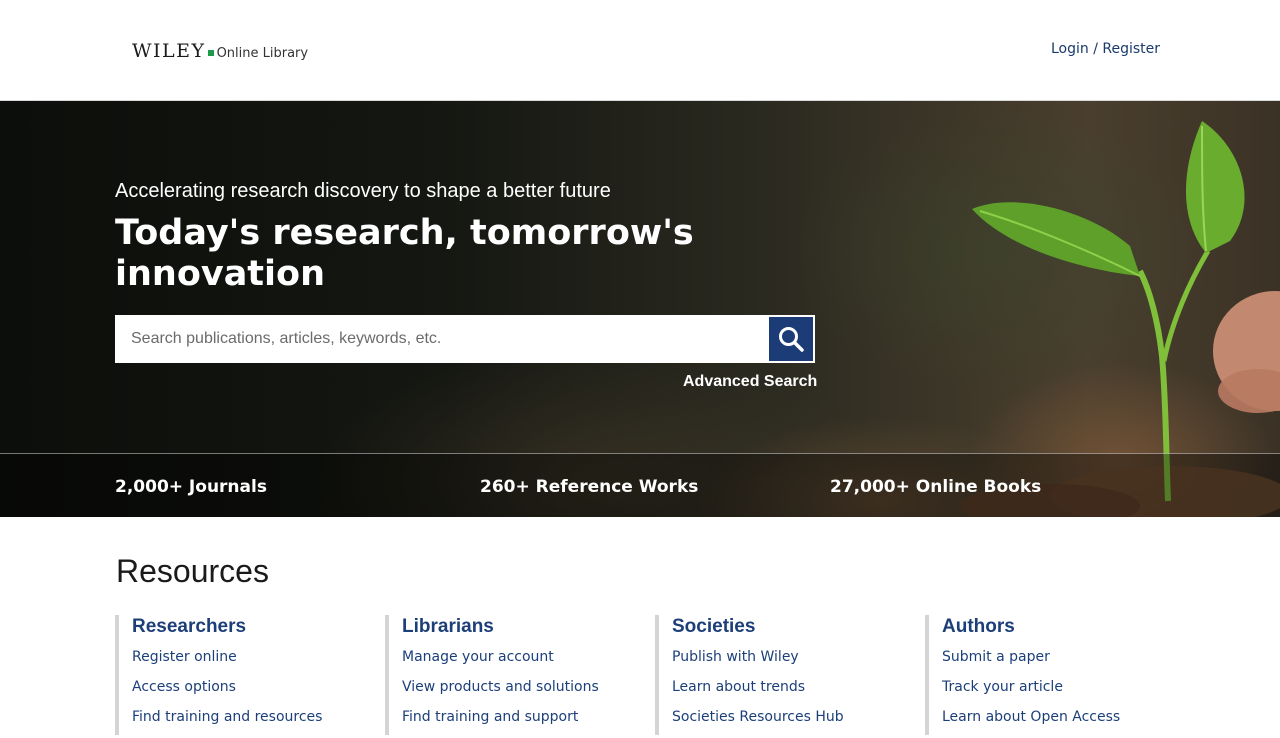 The image size is (1280, 738). Describe the element at coordinates (518, 723) in the screenshot. I see `resource-link: Find training and support` at that location.